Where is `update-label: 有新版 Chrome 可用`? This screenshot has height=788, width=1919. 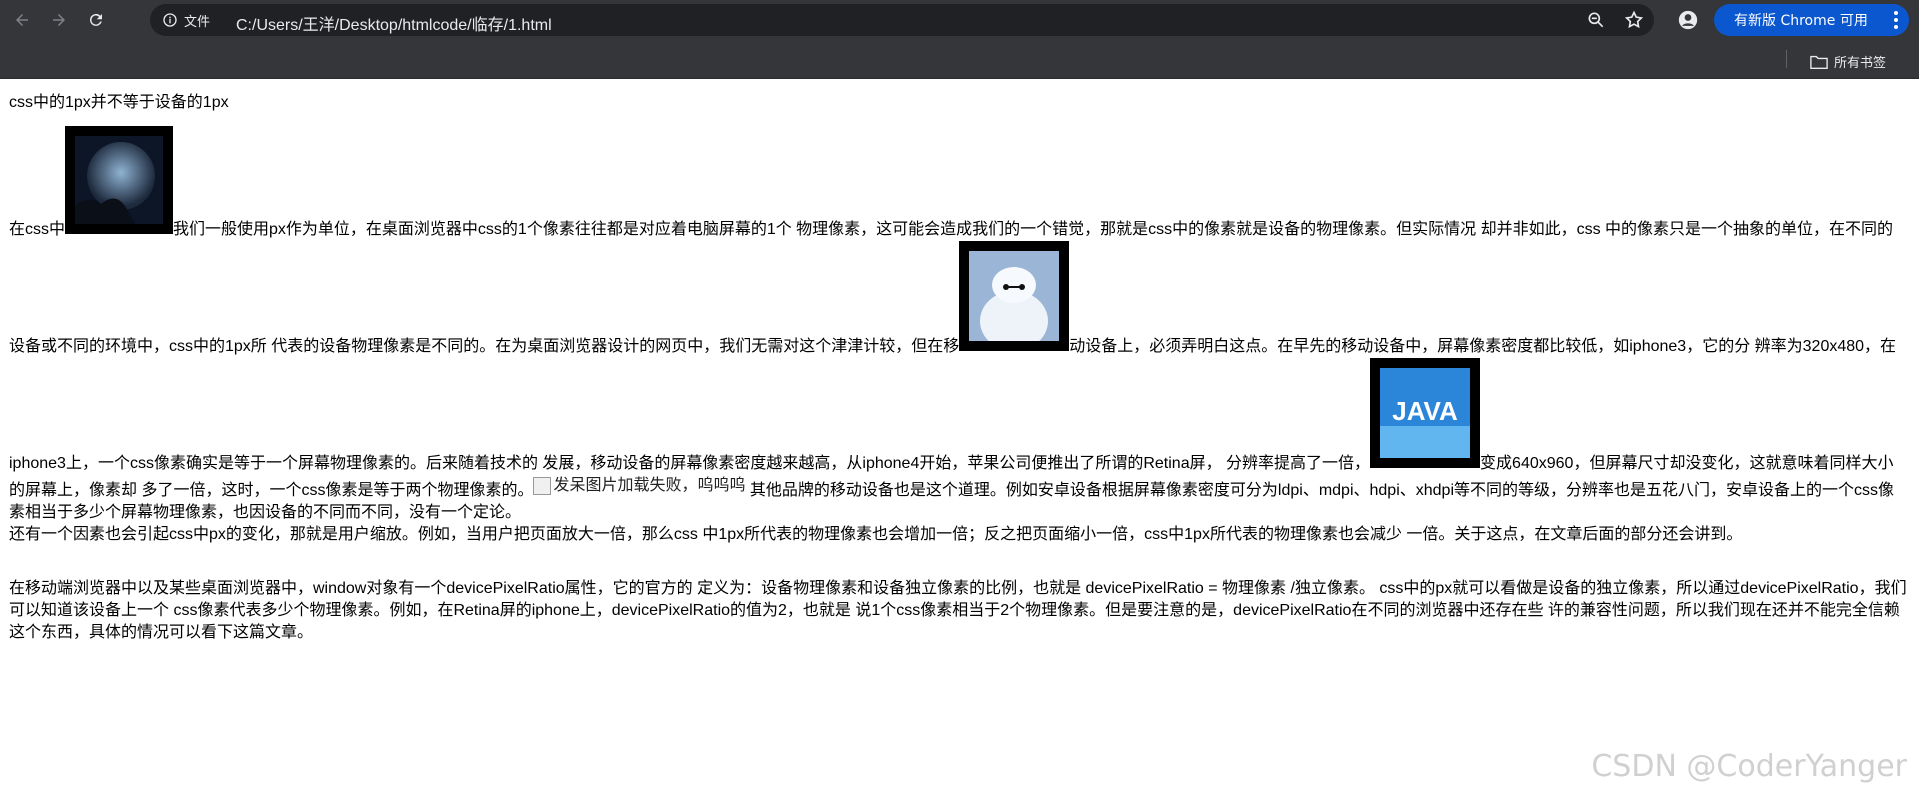 update-label: 有新版 Chrome 可用 is located at coordinates (1801, 21).